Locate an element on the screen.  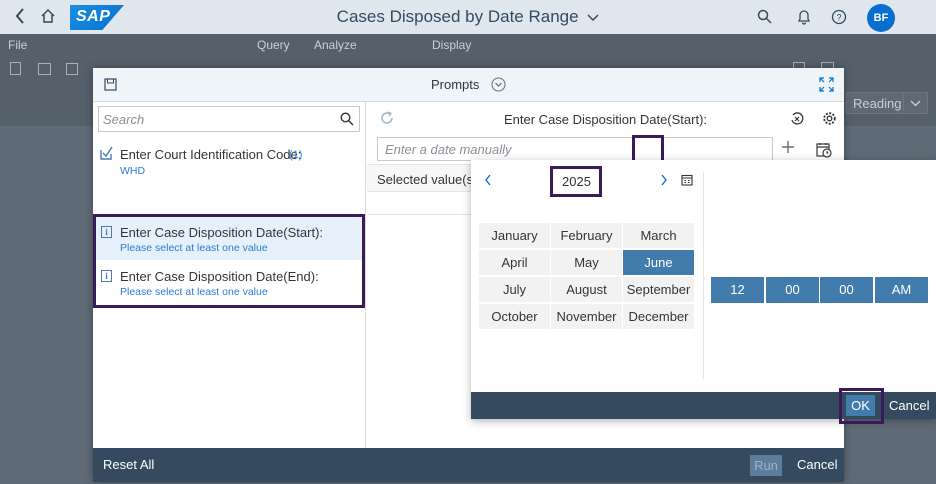
dialog-header: Prompts is located at coordinates (468, 85).